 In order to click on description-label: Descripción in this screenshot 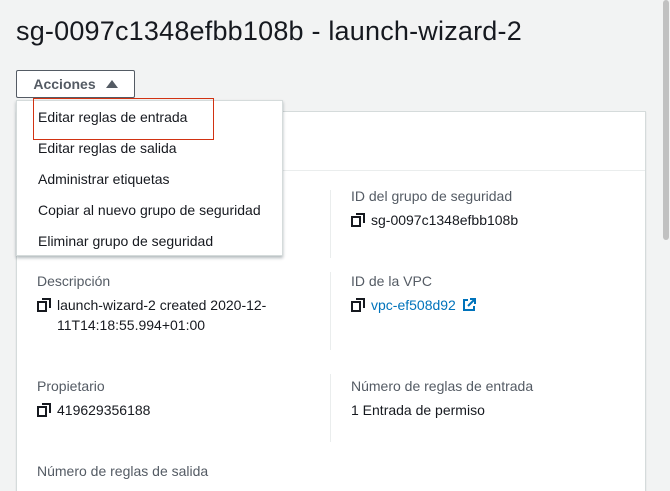, I will do `click(74, 281)`.